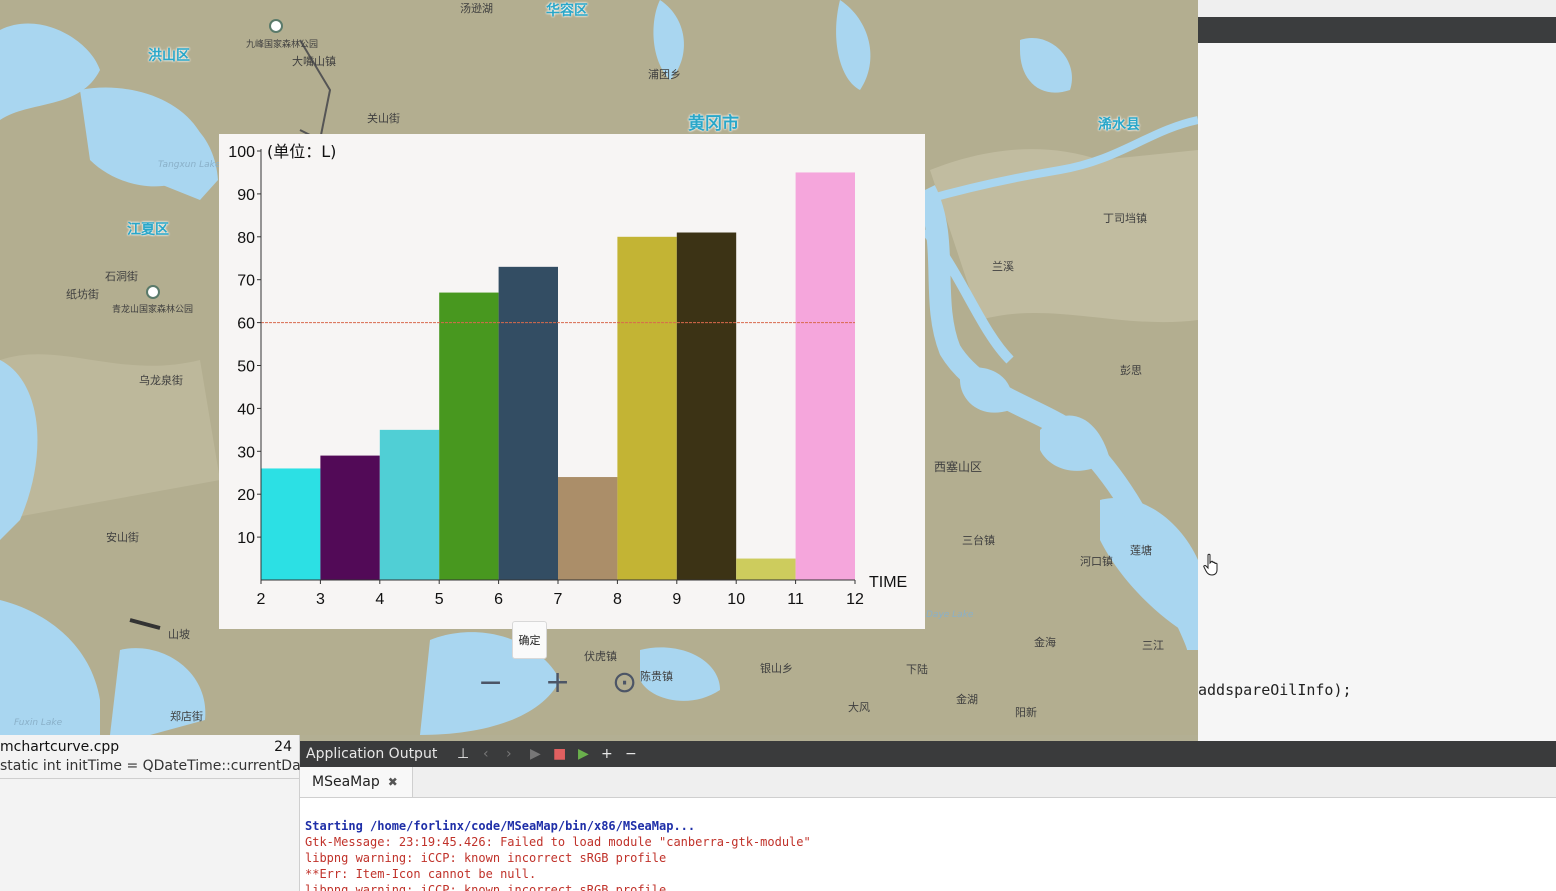 The width and height of the screenshot is (1556, 891). Describe the element at coordinates (421, 874) in the screenshot. I see `log-line: **Err: Item-Icon cannot be null.` at that location.